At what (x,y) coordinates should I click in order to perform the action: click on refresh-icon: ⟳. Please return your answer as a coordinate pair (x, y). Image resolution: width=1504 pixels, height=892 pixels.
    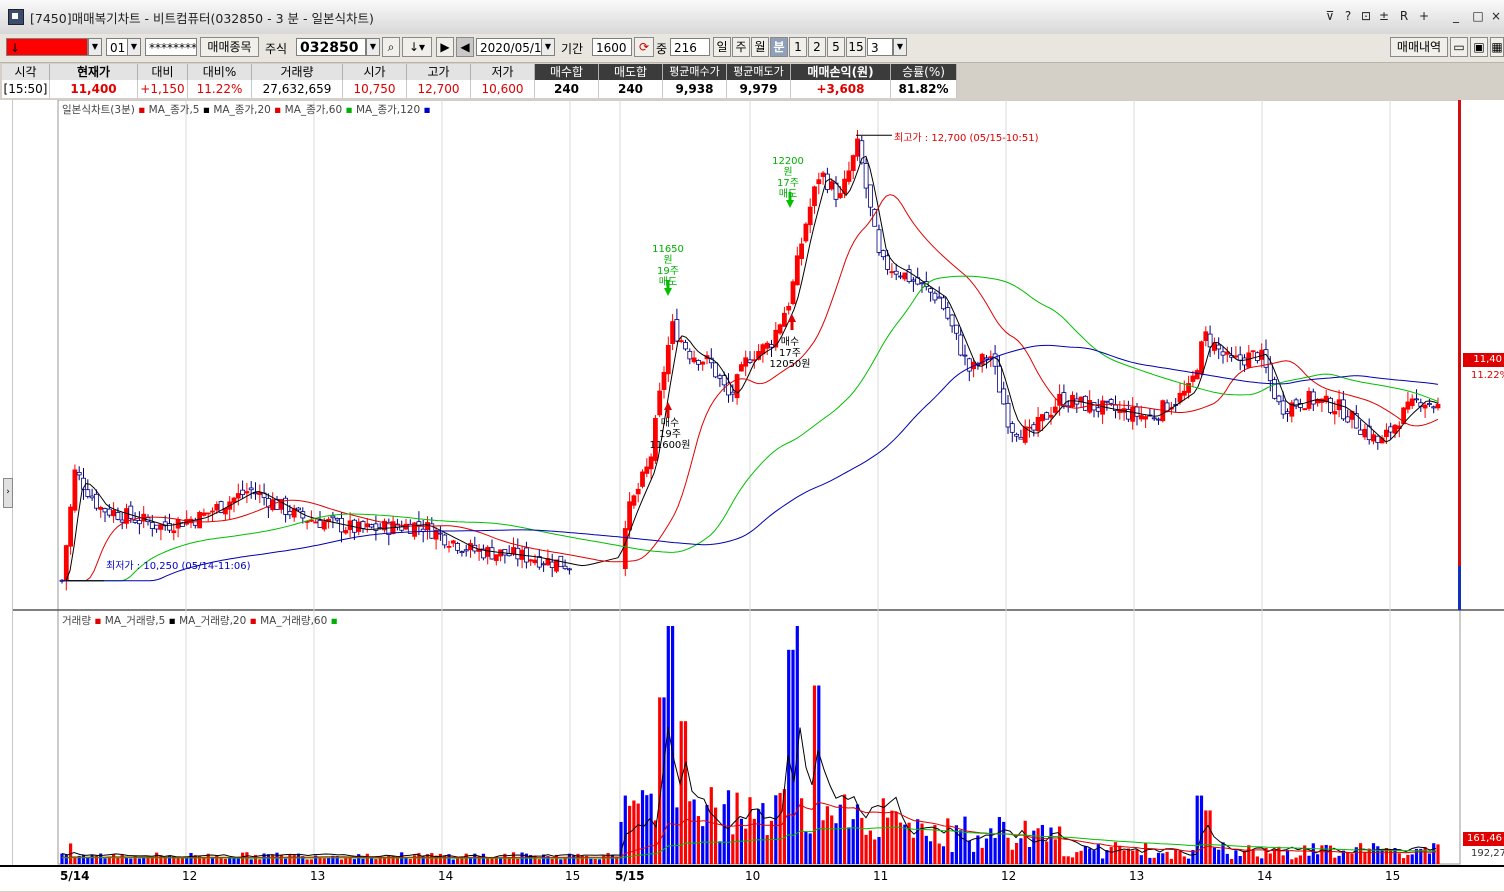
    Looking at the image, I should click on (644, 47).